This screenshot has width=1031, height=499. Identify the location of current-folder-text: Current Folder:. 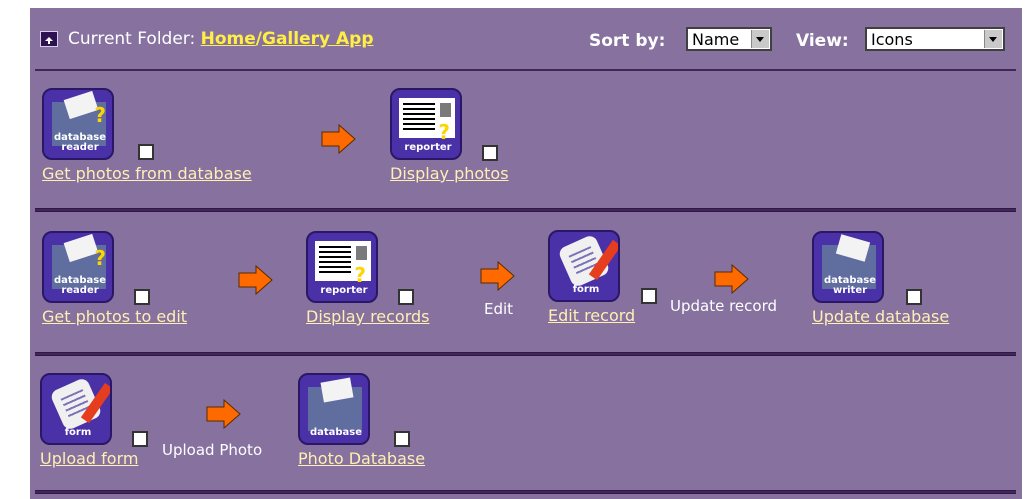
(132, 39).